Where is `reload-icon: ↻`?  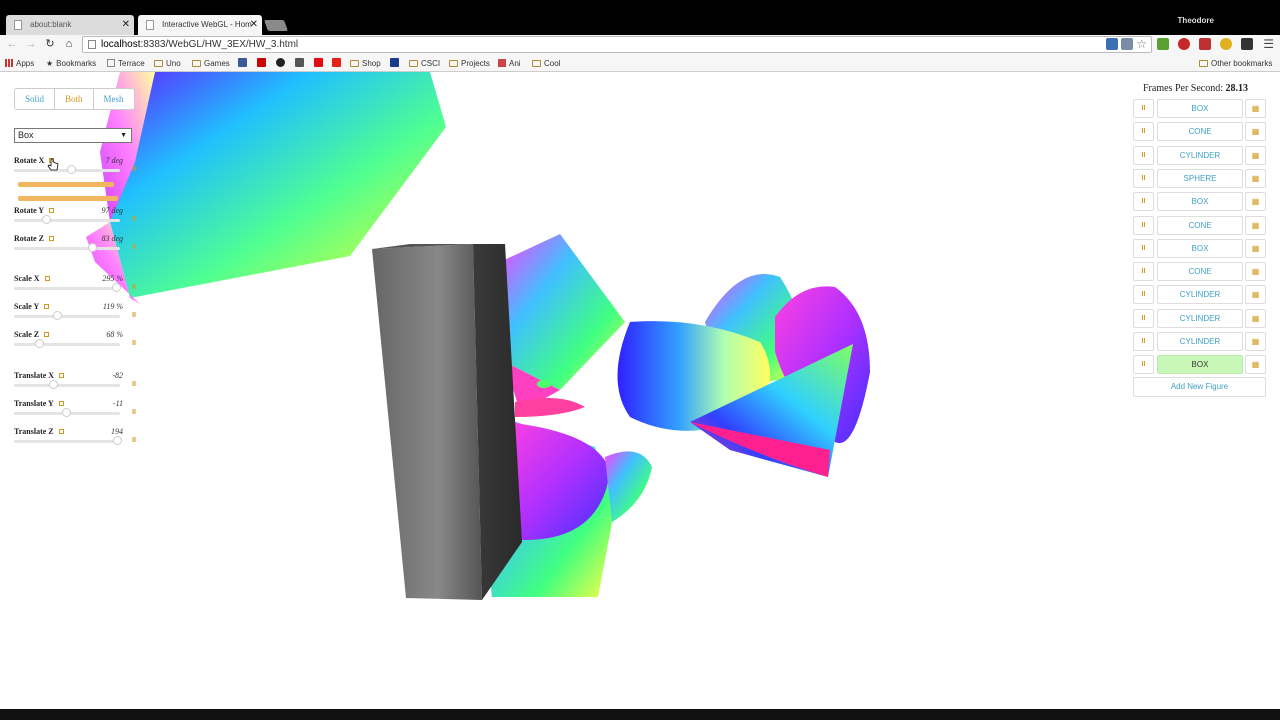
reload-icon: ↻ is located at coordinates (50, 44).